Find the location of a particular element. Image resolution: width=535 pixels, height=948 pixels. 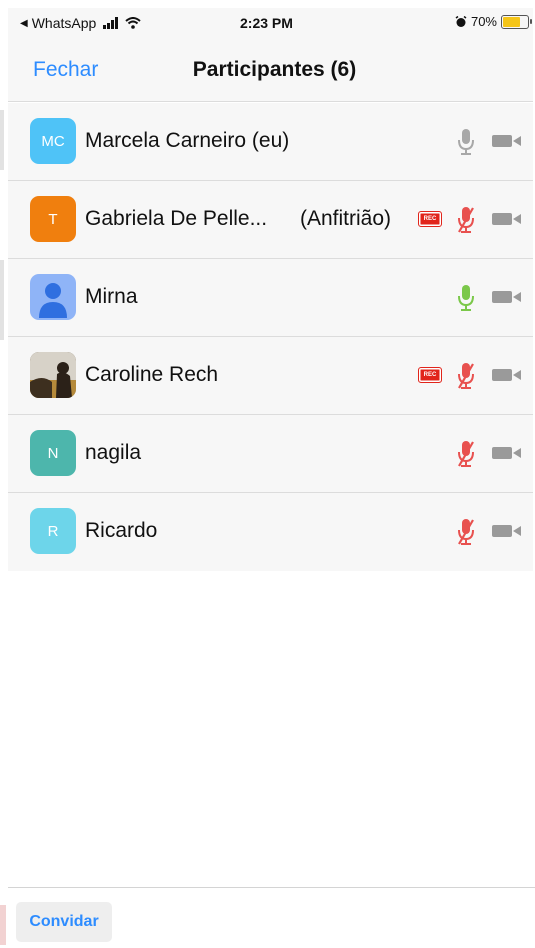

battery-icon is located at coordinates (516, 21).